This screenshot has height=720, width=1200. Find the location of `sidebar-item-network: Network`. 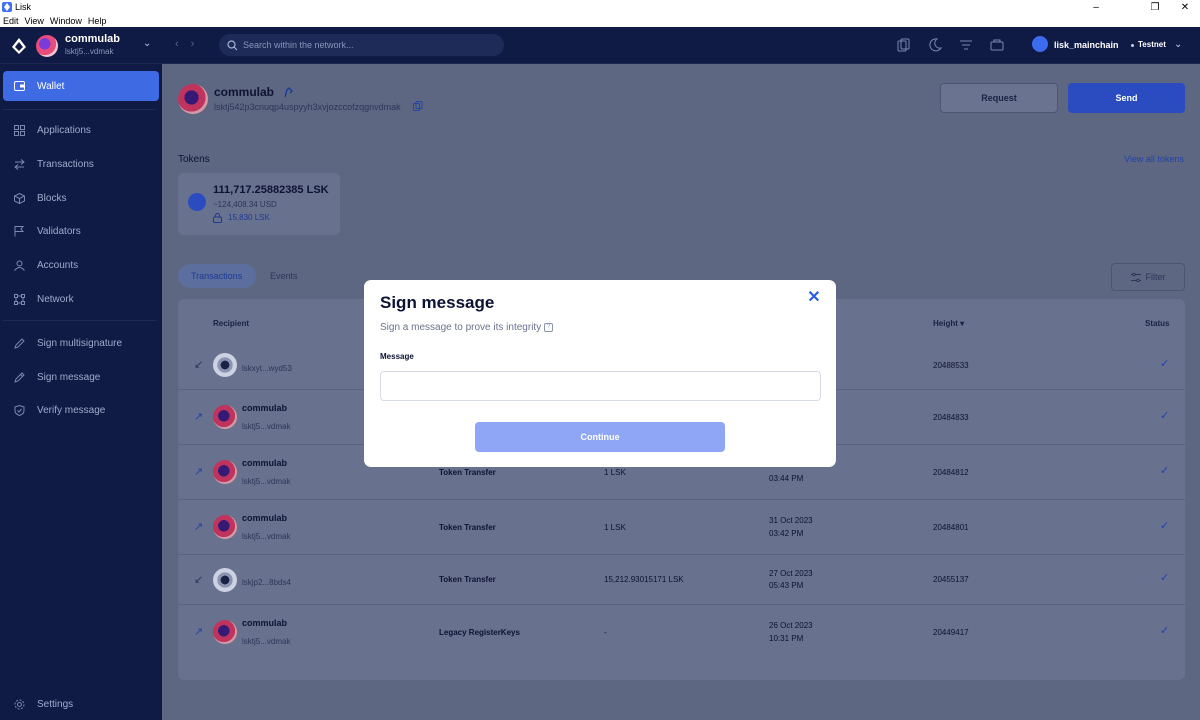

sidebar-item-network: Network is located at coordinates (81, 299).